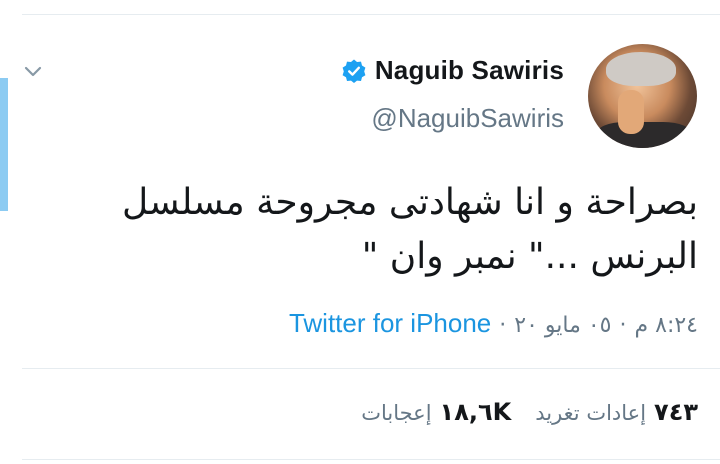 Image resolution: width=720 pixels, height=464 pixels. Describe the element at coordinates (631, 112) in the screenshot. I see `avatar-hand` at that location.